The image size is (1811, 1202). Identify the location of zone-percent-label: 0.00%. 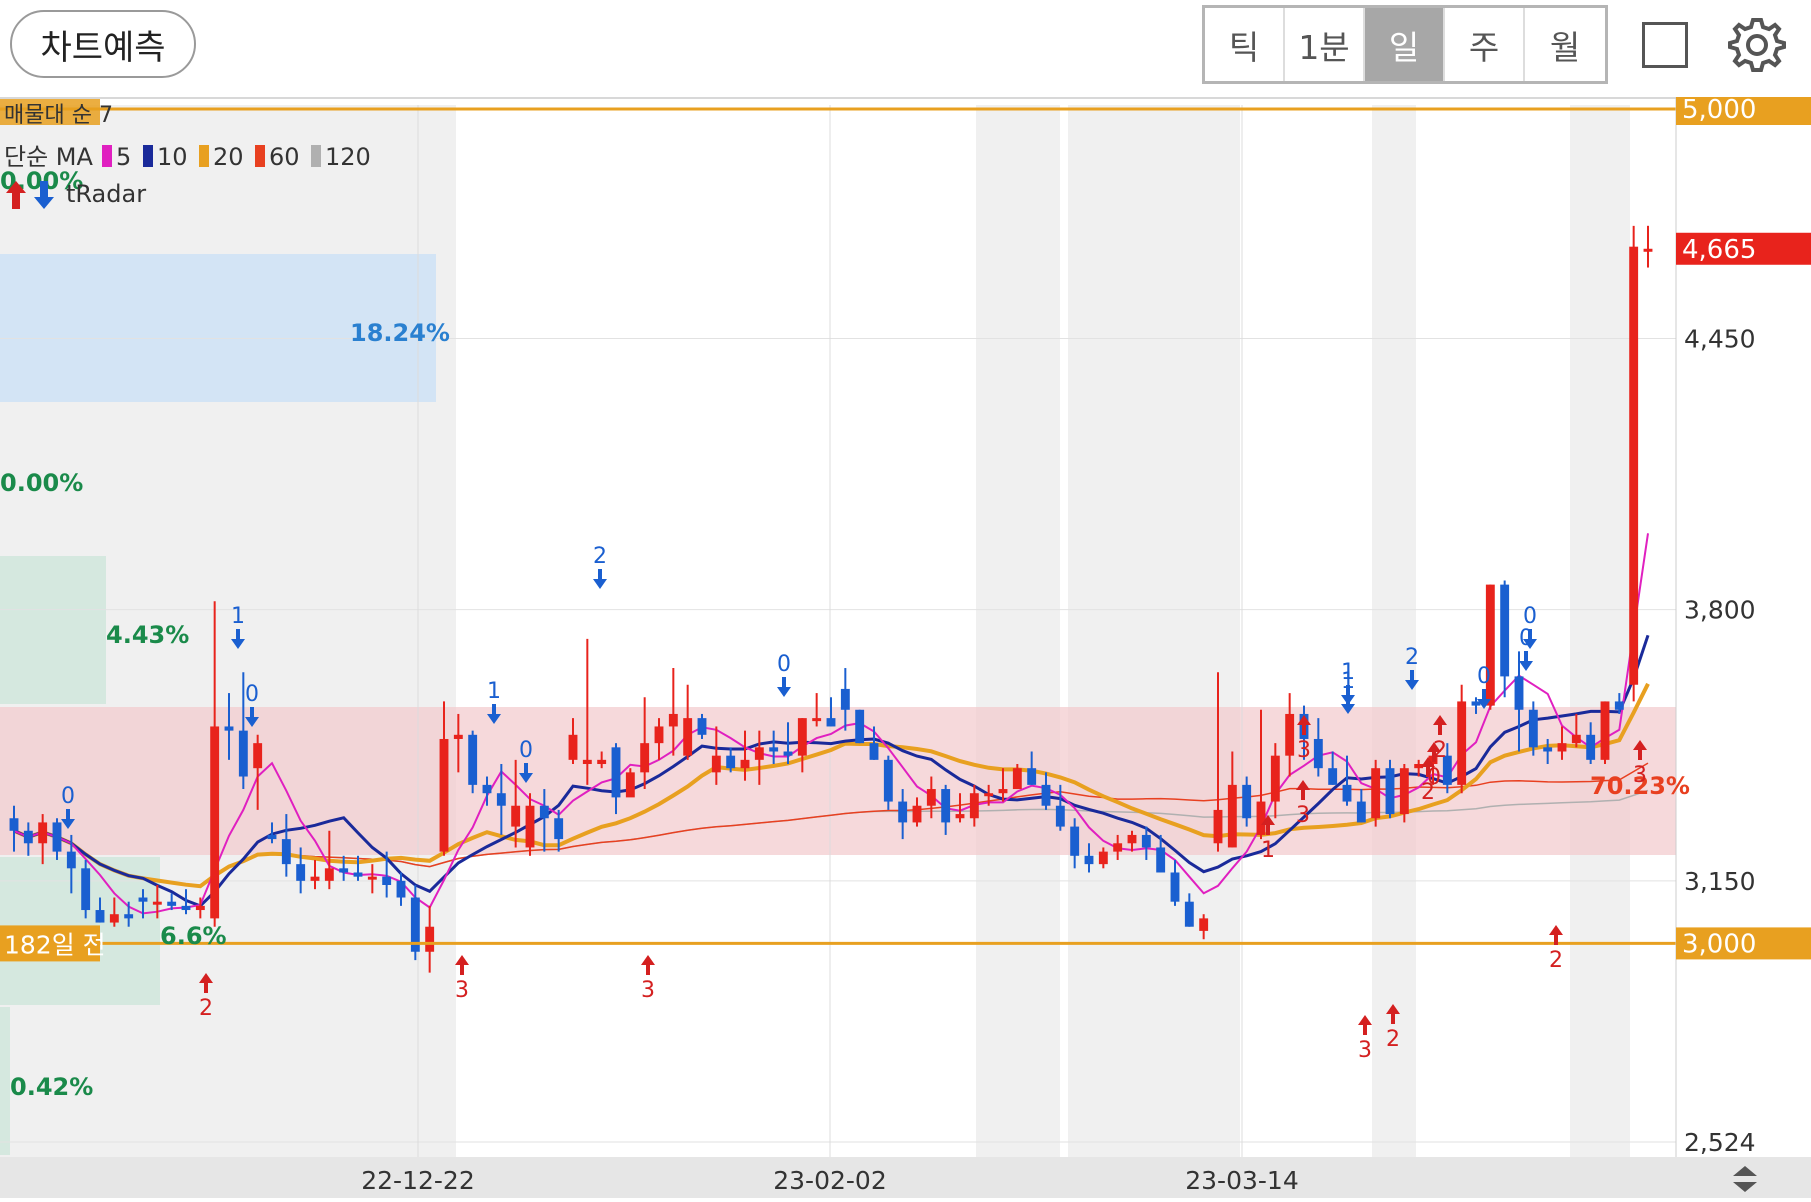
(41, 483).